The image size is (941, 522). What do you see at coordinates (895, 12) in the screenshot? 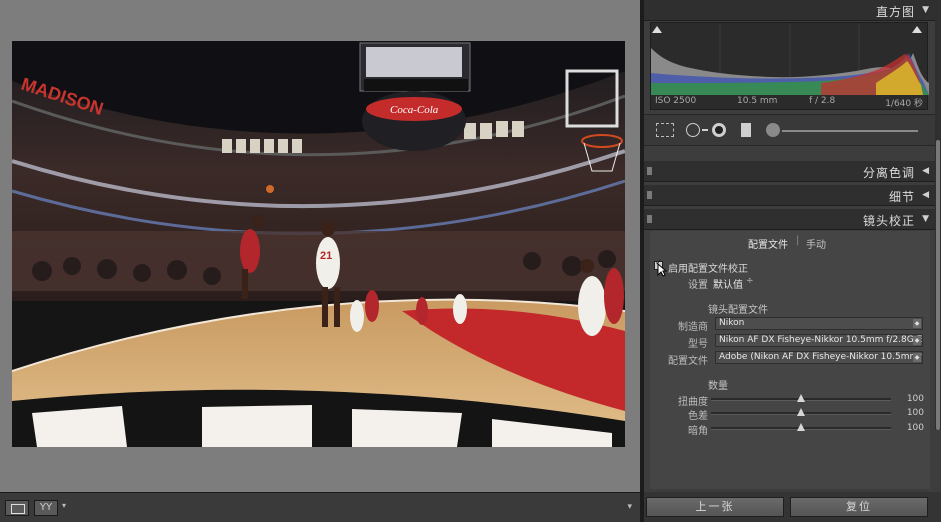
I see `histogram-title: 直方图` at bounding box center [895, 12].